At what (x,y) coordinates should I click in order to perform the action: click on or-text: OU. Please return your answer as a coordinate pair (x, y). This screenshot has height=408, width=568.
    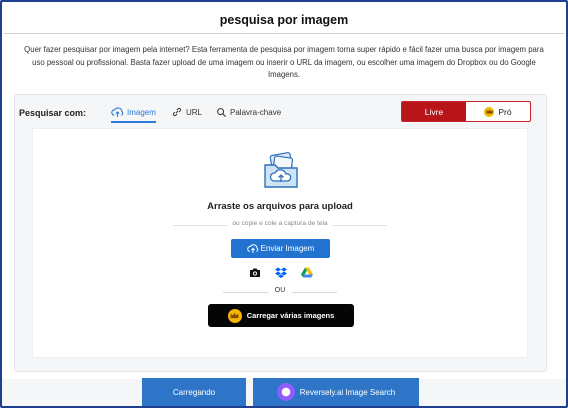
    Looking at the image, I should click on (280, 290).